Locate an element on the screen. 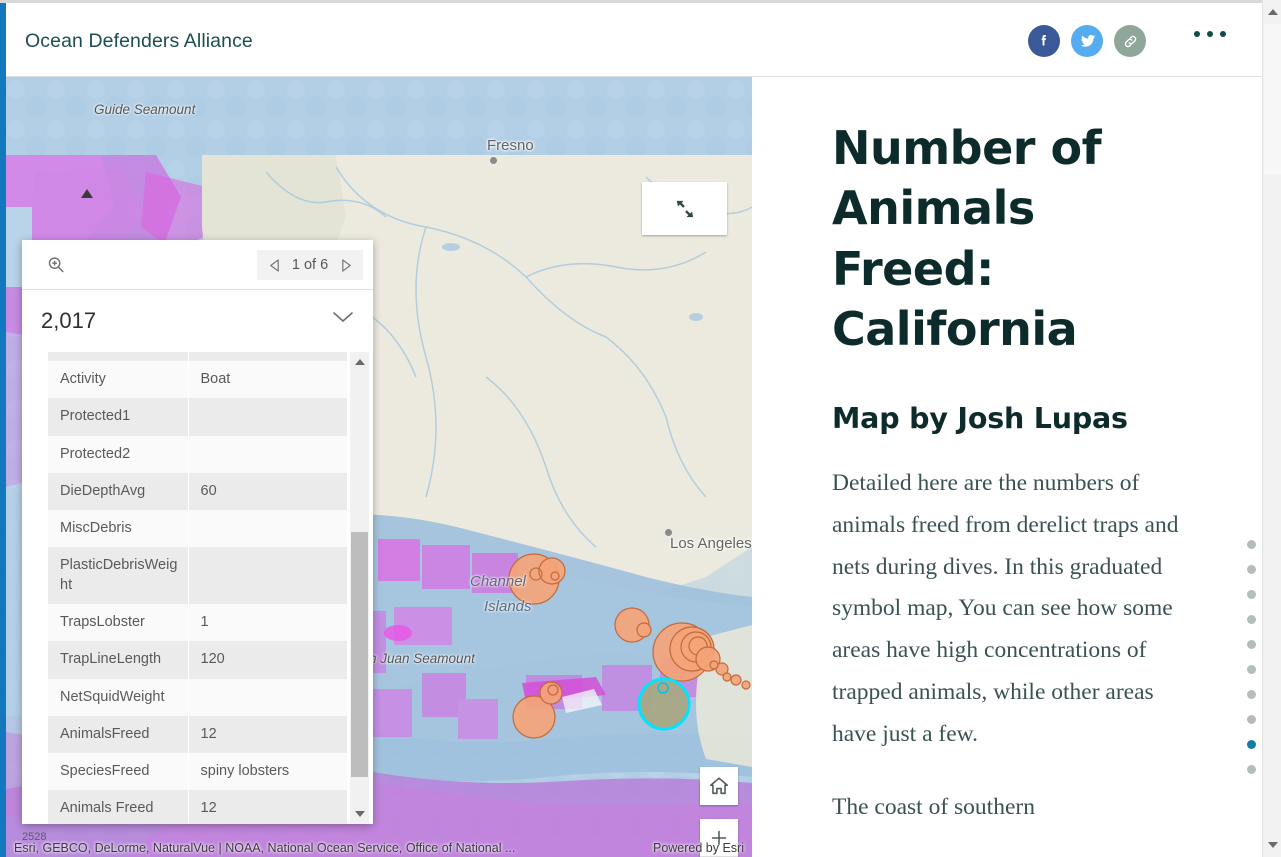  table-row: Protected2 is located at coordinates (197, 454).